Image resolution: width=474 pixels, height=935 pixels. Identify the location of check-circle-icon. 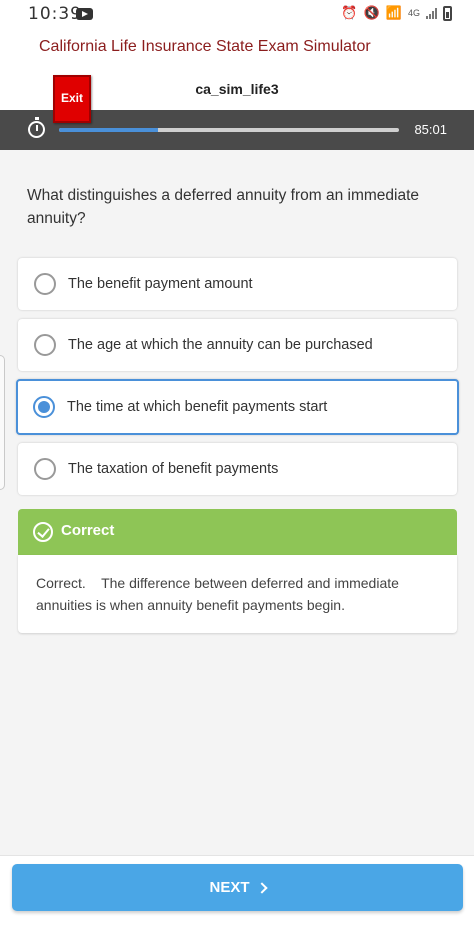
(43, 532).